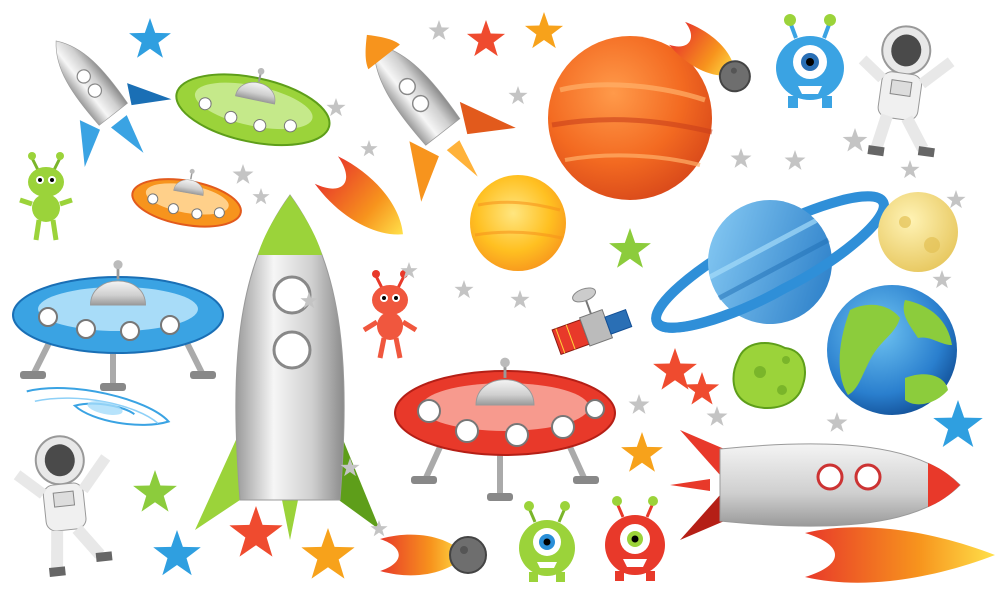 This screenshot has width=1000, height=600. What do you see at coordinates (118, 324) in the screenshot?
I see `ufo-blue` at bounding box center [118, 324].